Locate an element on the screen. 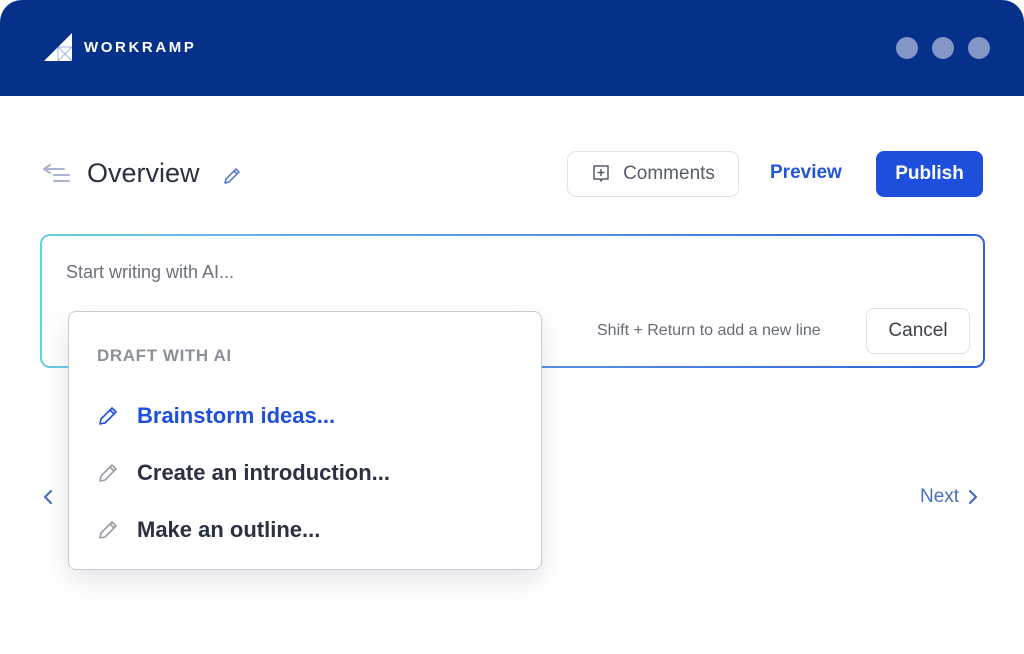 The width and height of the screenshot is (1024, 654). publish-button: Publish is located at coordinates (929, 174).